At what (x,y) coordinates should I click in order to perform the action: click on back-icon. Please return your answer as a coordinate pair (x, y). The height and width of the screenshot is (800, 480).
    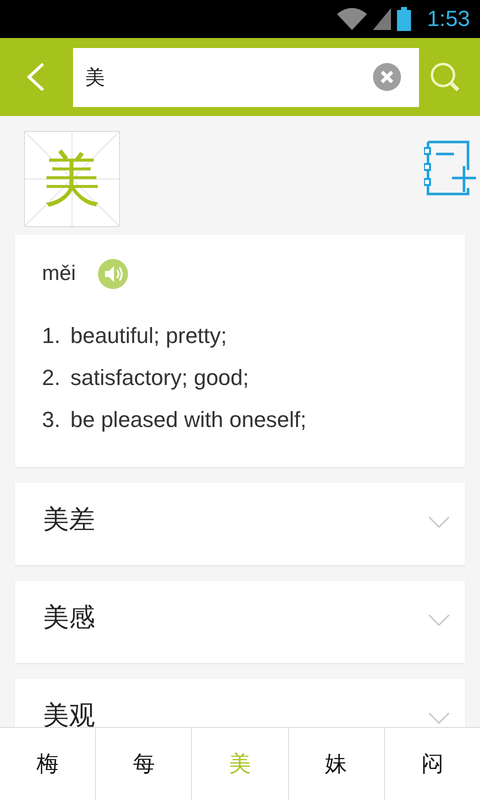
    Looking at the image, I should click on (36, 77).